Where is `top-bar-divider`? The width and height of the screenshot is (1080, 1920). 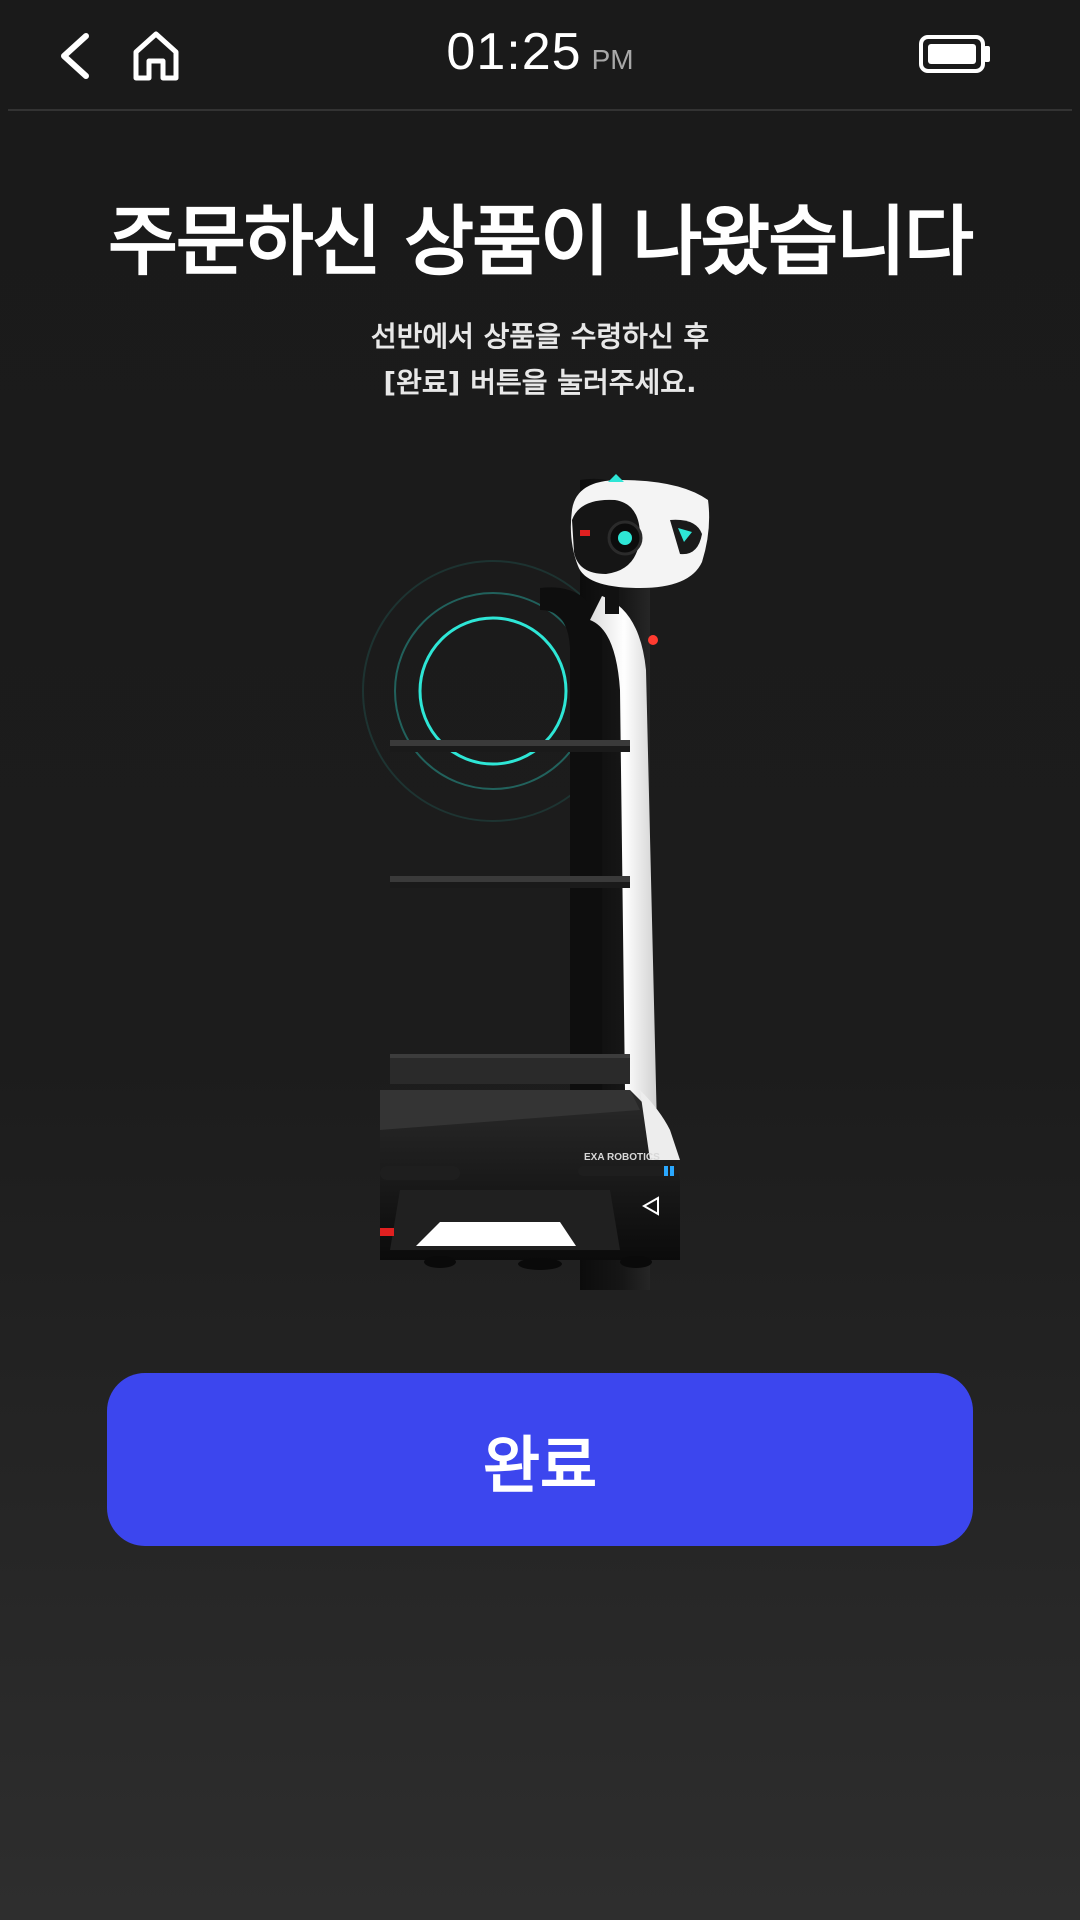 top-bar-divider is located at coordinates (540, 110).